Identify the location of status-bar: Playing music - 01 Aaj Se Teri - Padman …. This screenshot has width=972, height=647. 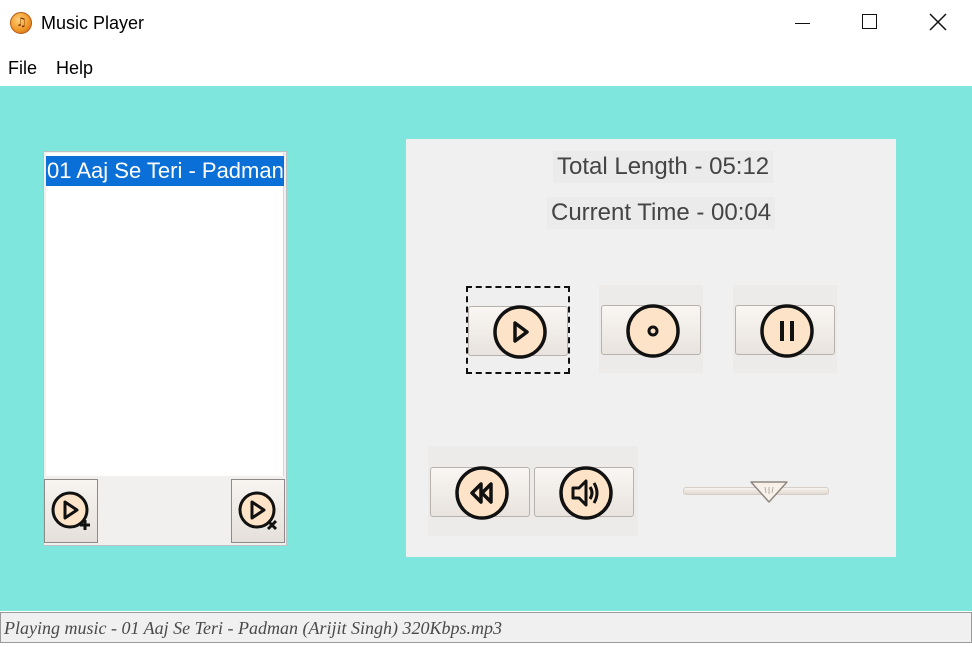
(486, 627).